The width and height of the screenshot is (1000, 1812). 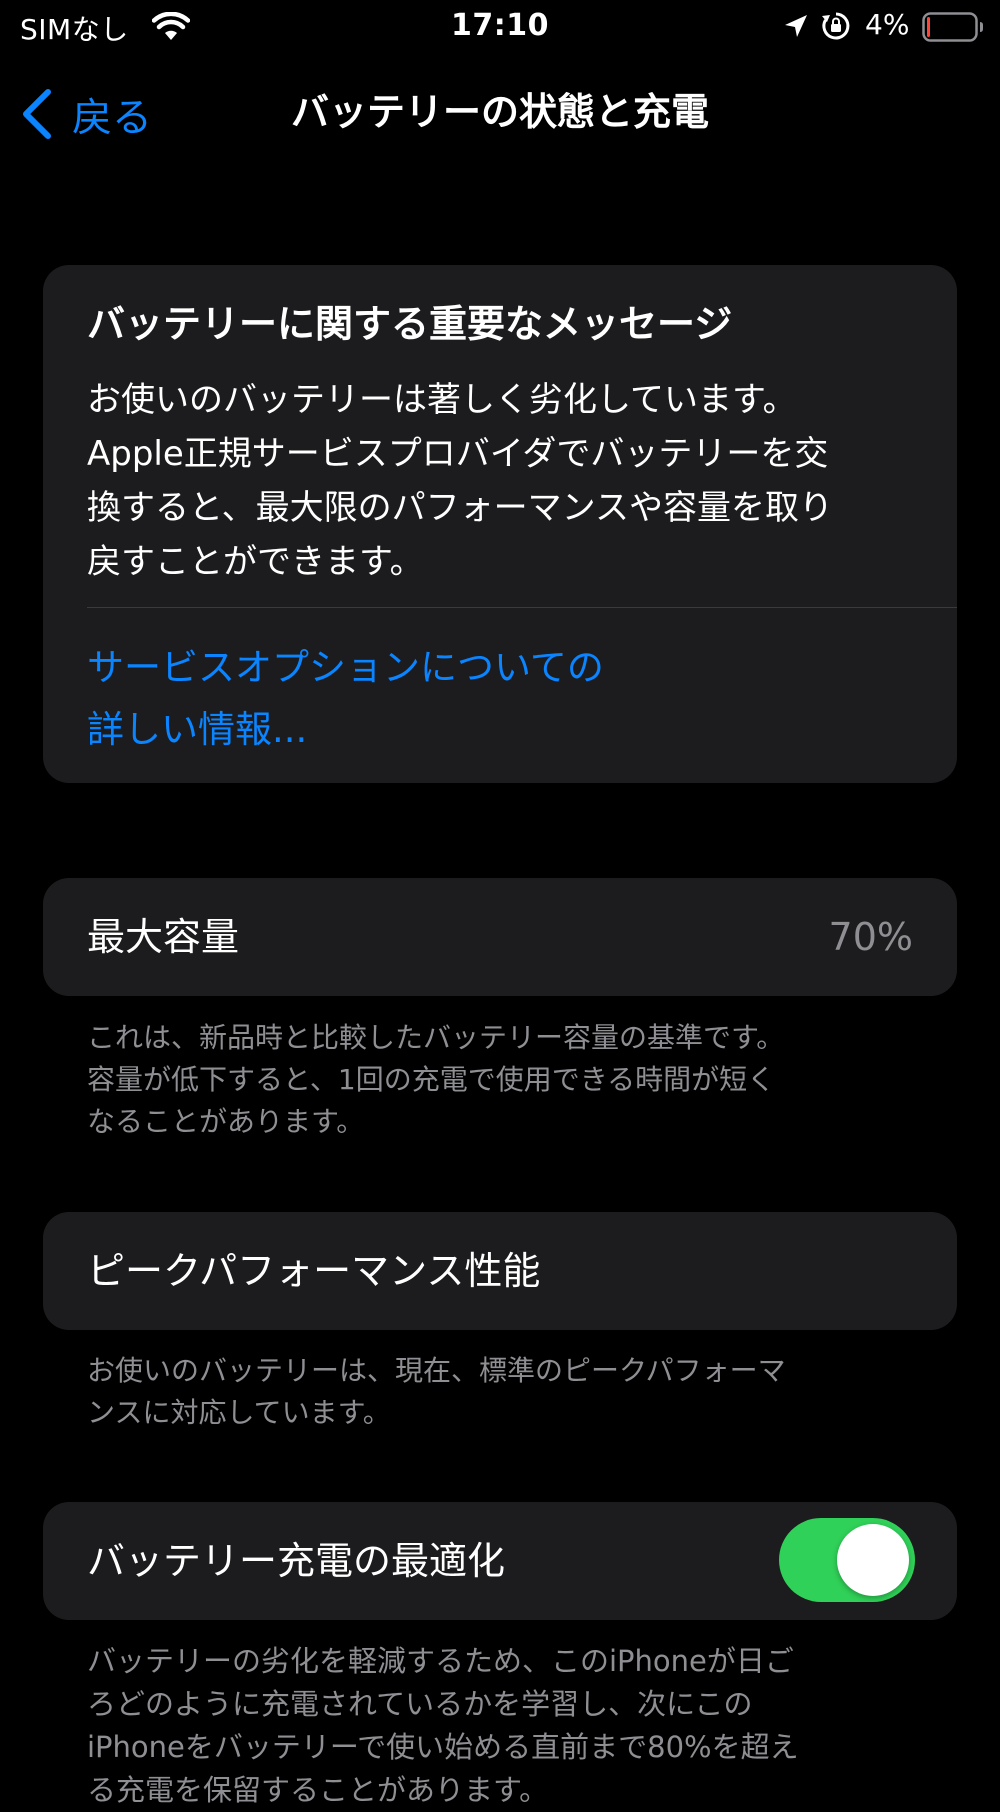 I want to click on location-arrow-icon, so click(x=796, y=26).